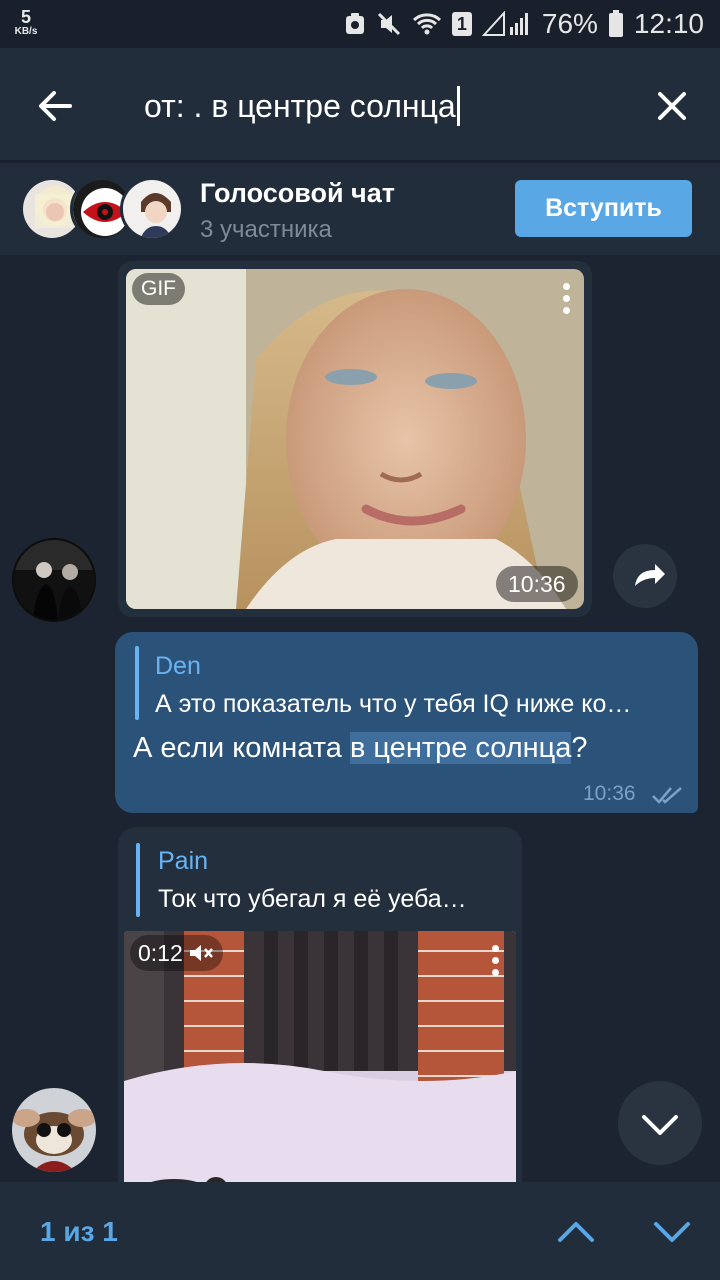  Describe the element at coordinates (569, 23) in the screenshot. I see `battery-percent: 76%` at that location.